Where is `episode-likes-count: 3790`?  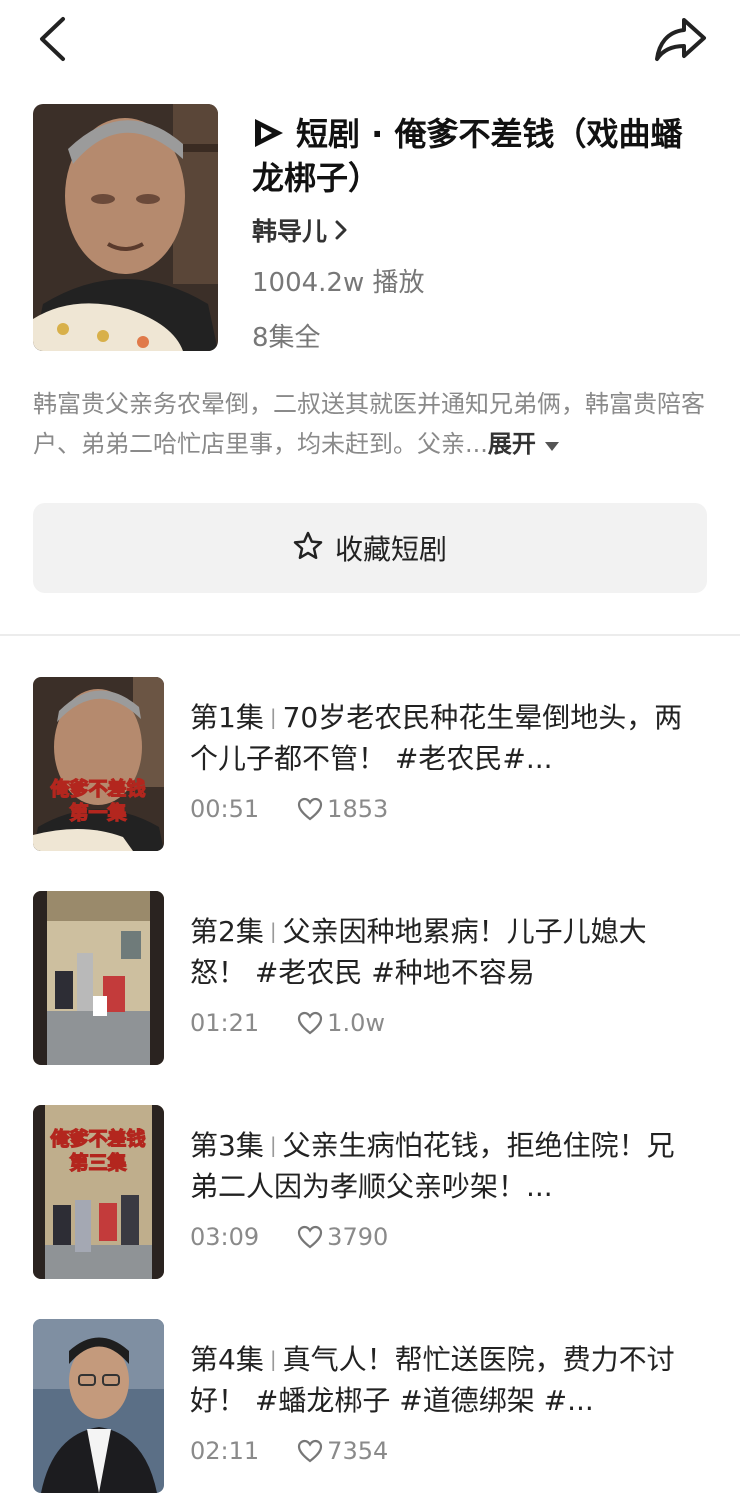
episode-likes-count: 3790 is located at coordinates (358, 1237).